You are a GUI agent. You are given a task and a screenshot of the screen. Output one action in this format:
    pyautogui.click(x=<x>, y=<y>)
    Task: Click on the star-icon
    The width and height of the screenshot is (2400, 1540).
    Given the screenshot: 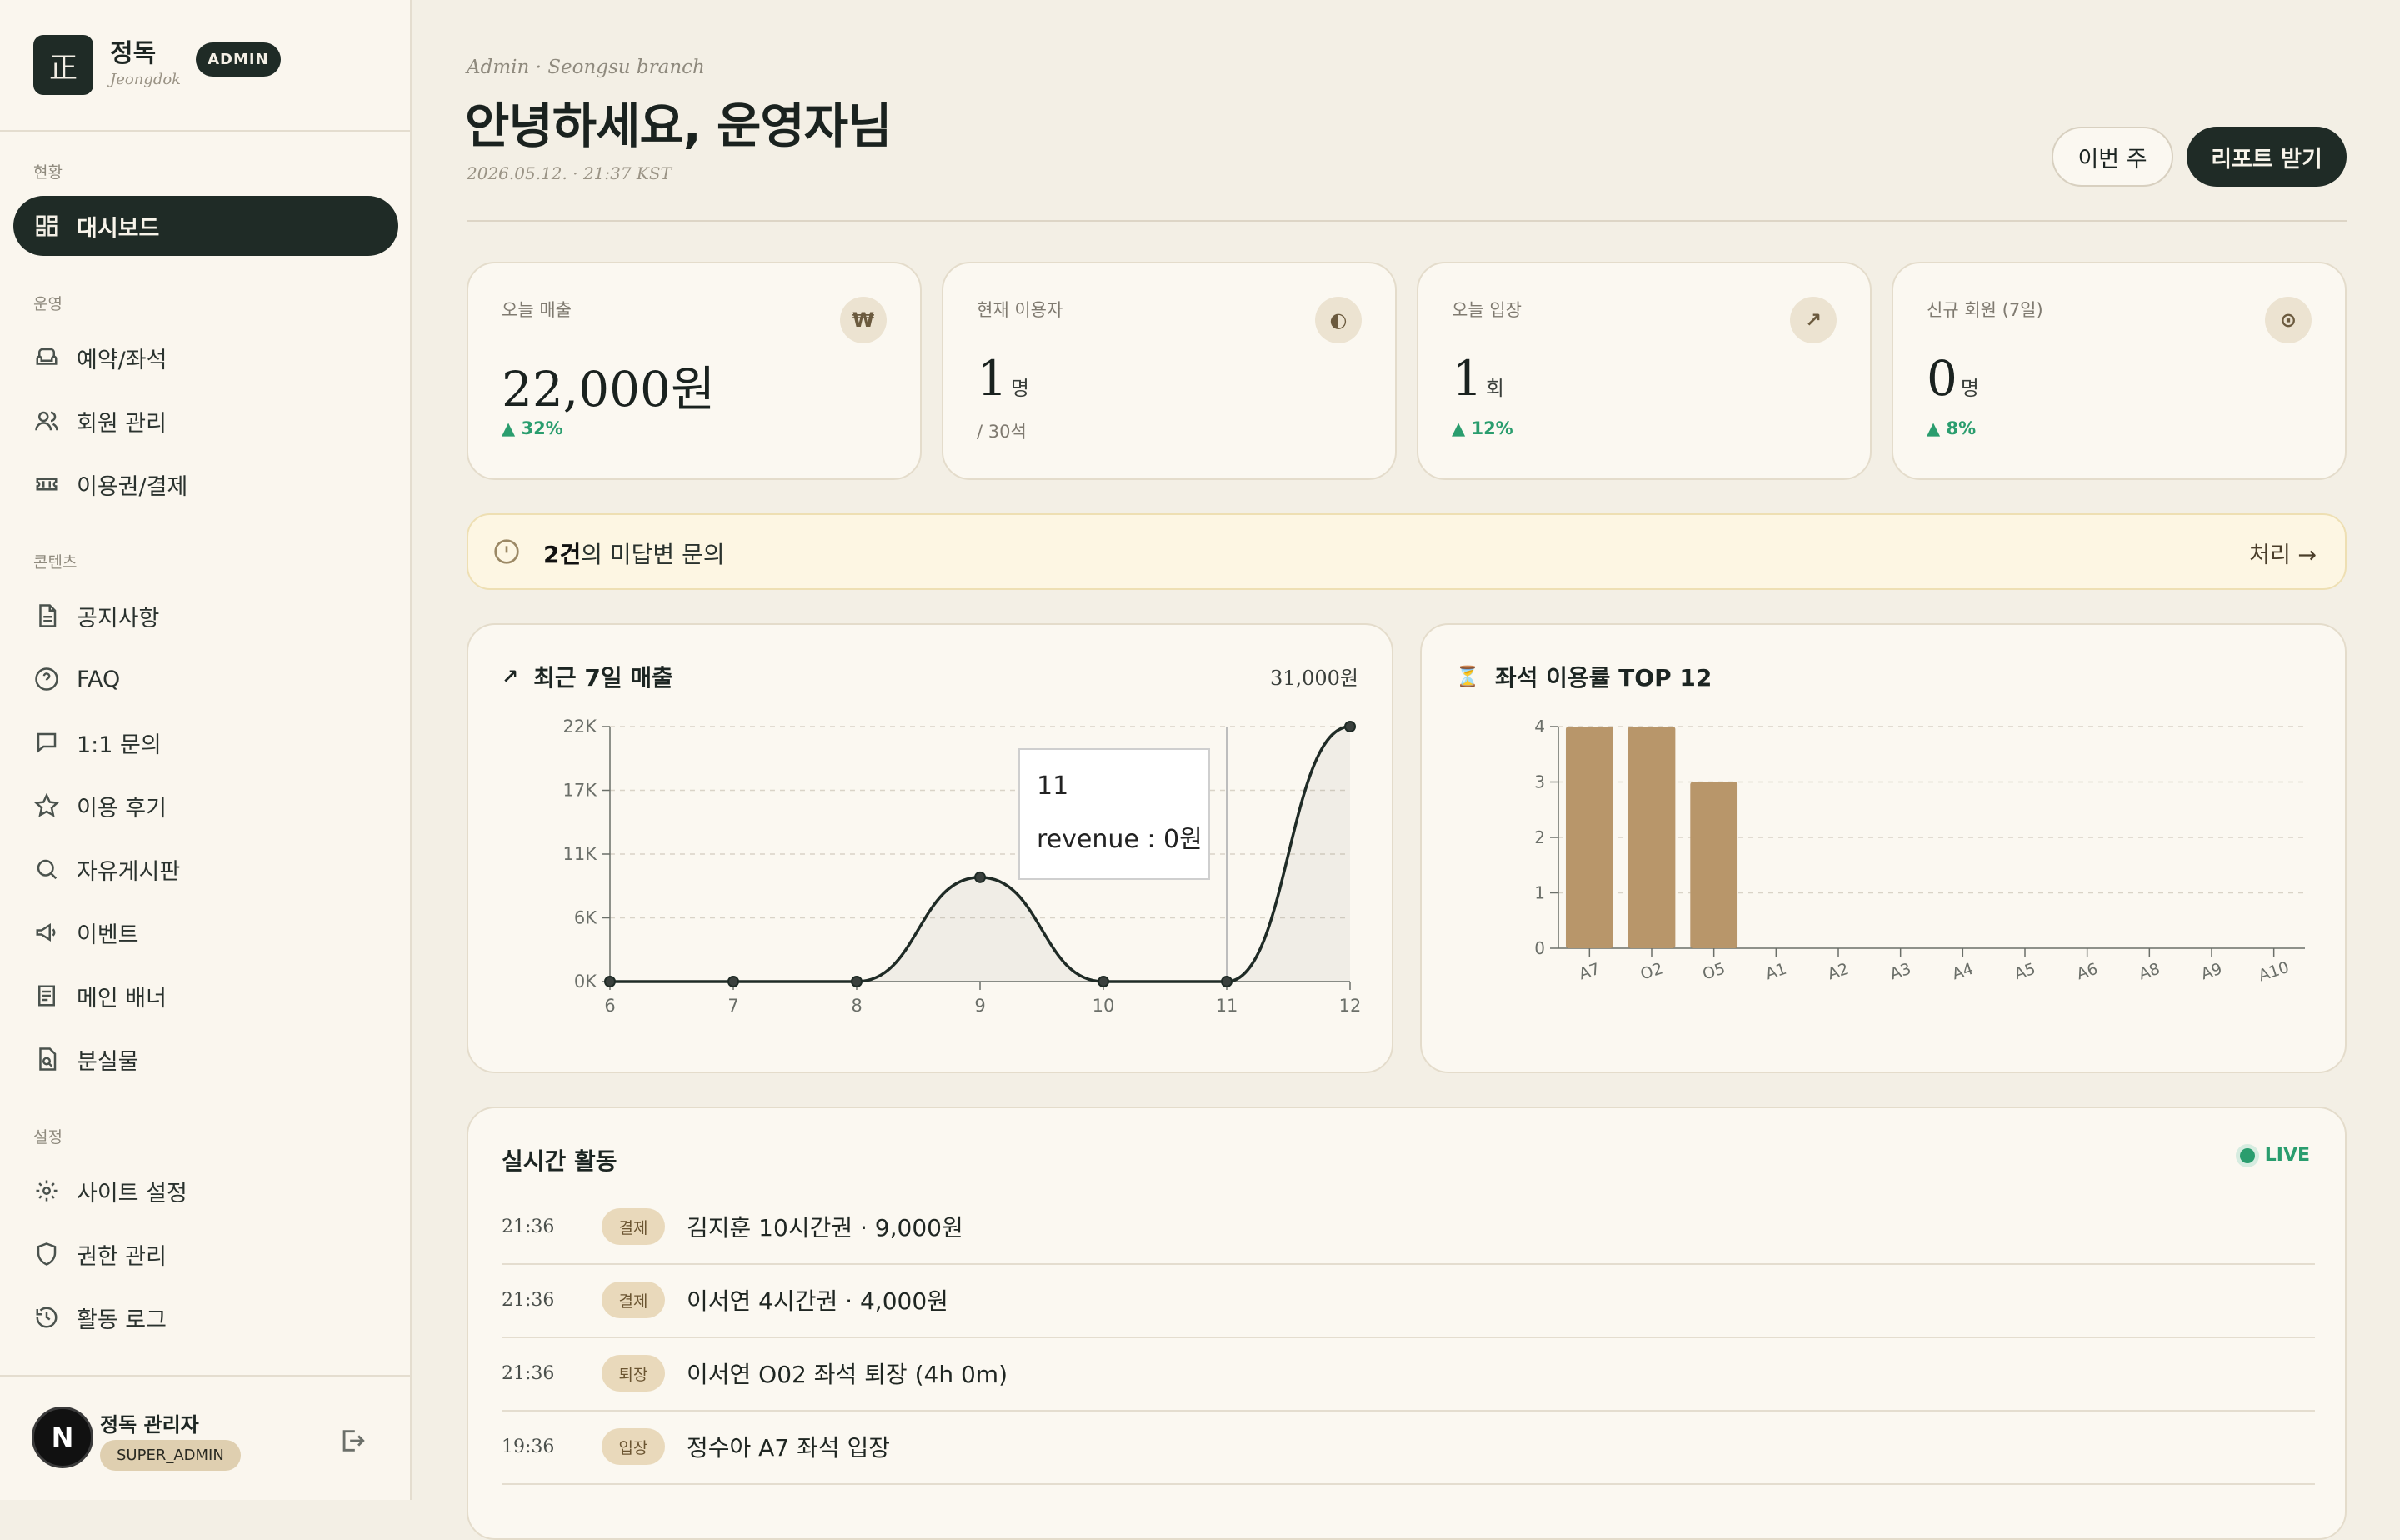 What is the action you would take?
    pyautogui.click(x=46, y=805)
    